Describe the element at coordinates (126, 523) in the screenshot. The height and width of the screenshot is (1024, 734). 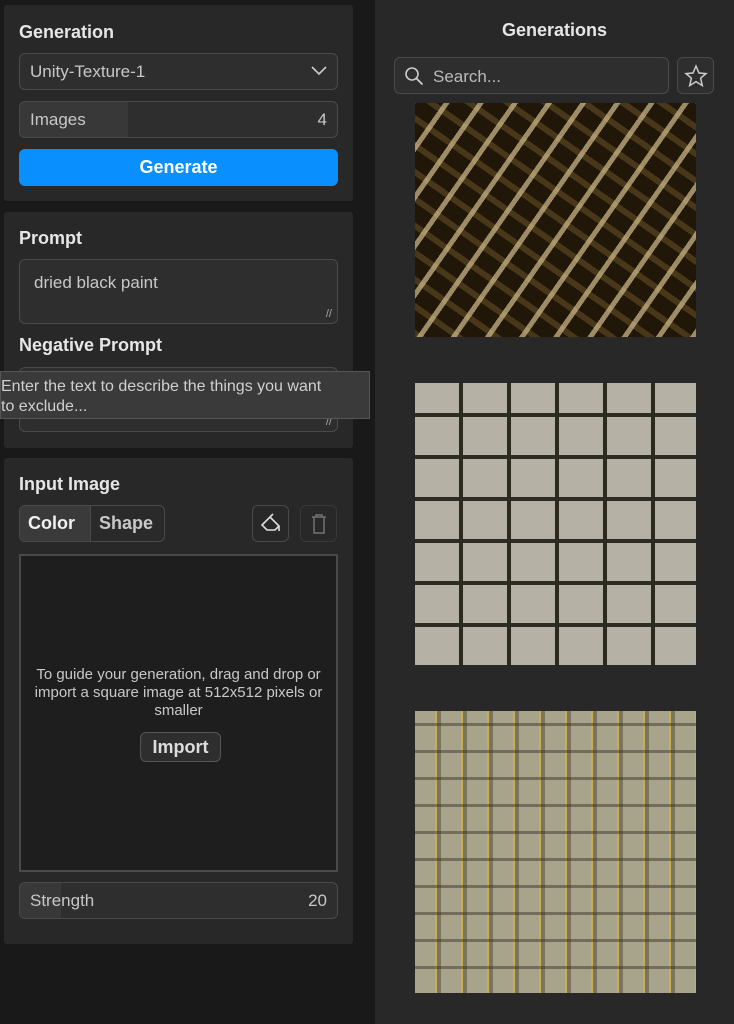
I see `tab-shape: Shape` at that location.